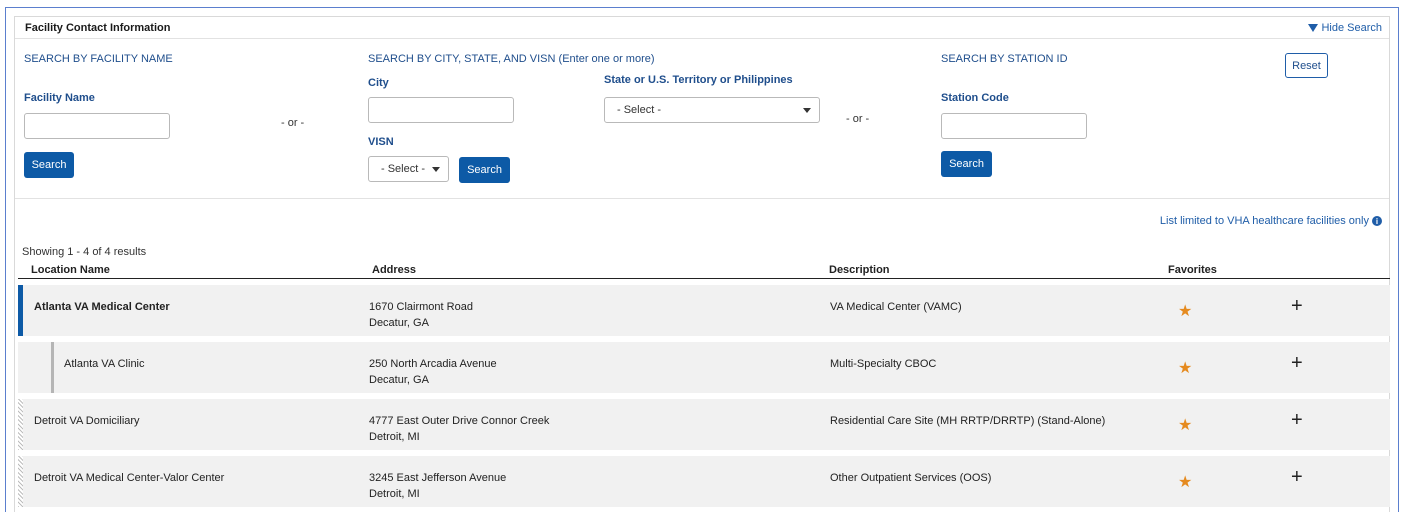 This screenshot has width=1406, height=512. What do you see at coordinates (98, 59) in the screenshot?
I see `search-by-name-title: SEARCH BY FACILITY NAME` at bounding box center [98, 59].